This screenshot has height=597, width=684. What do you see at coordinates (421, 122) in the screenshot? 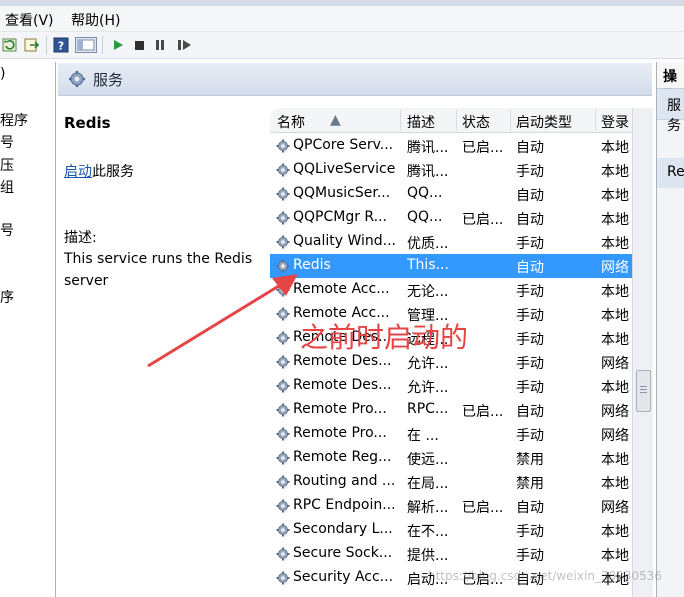
I see `column-header-description: 描述` at bounding box center [421, 122].